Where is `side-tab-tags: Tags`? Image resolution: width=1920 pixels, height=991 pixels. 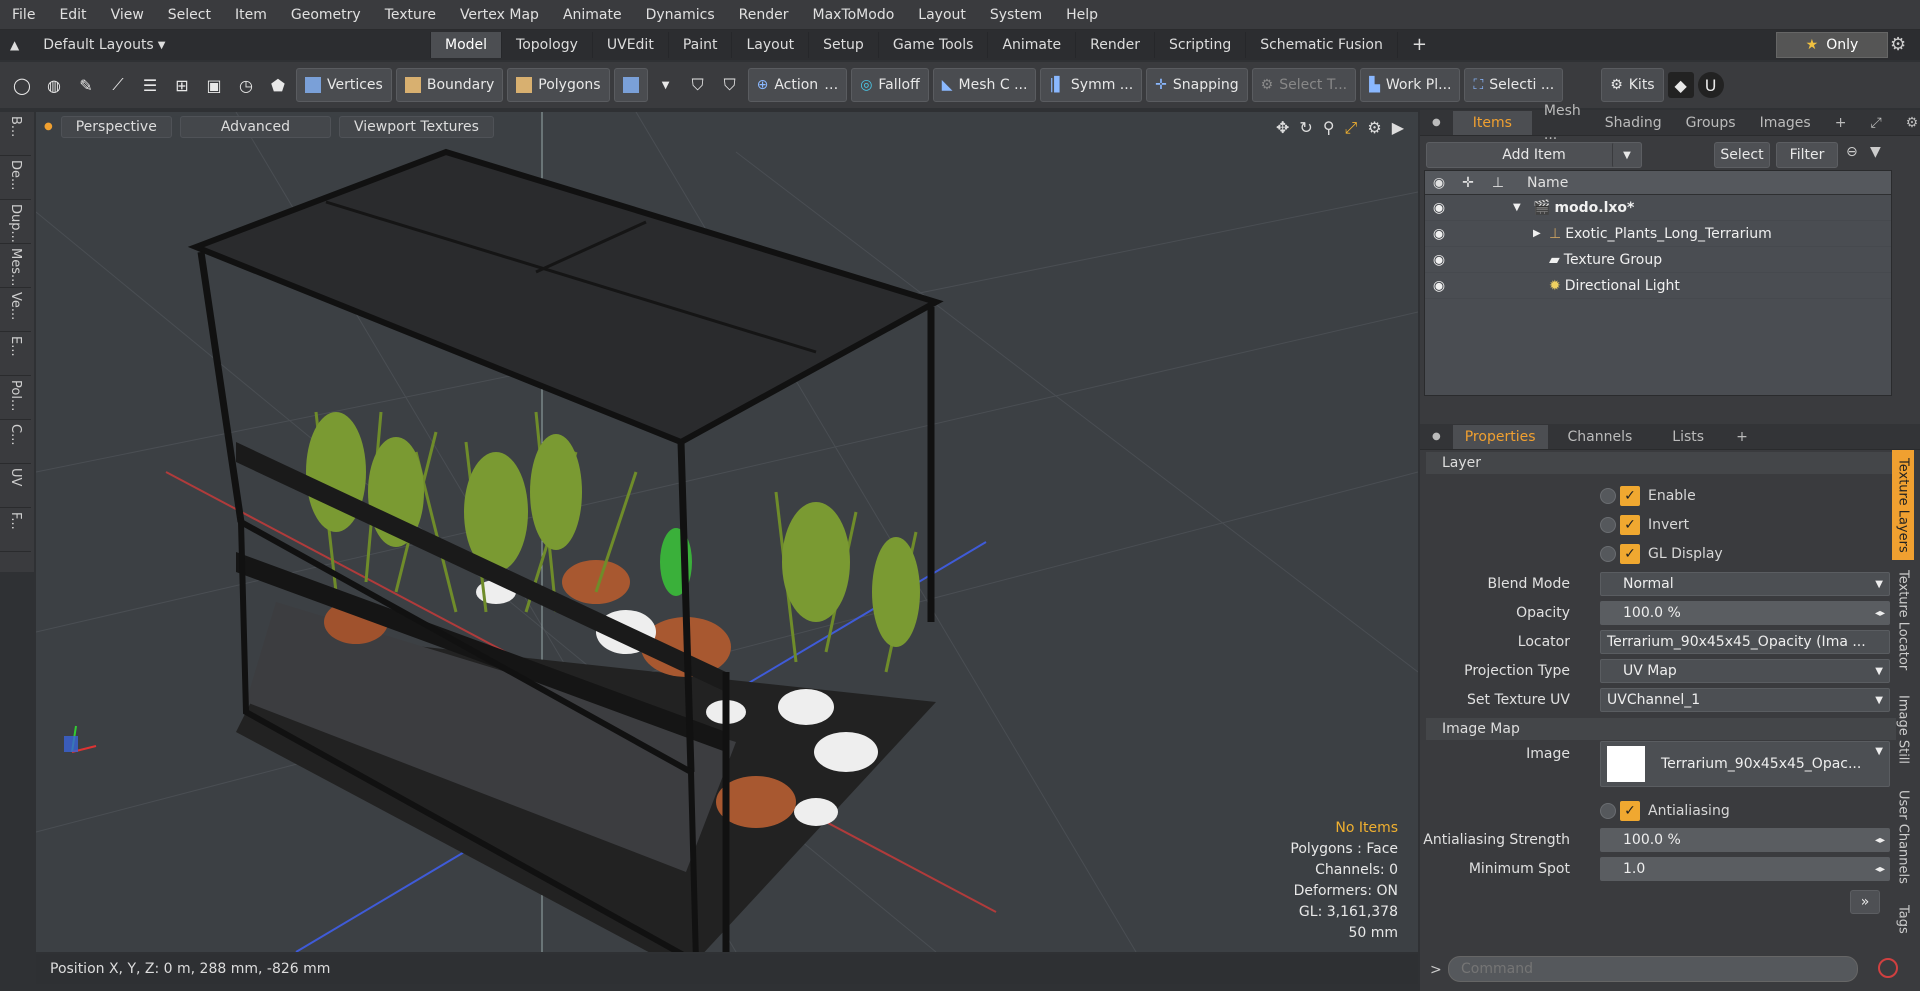 side-tab-tags: Tags is located at coordinates (1903, 919).